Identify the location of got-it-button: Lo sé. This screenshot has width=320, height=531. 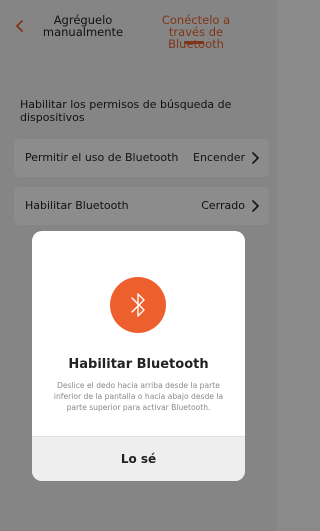
(138, 458).